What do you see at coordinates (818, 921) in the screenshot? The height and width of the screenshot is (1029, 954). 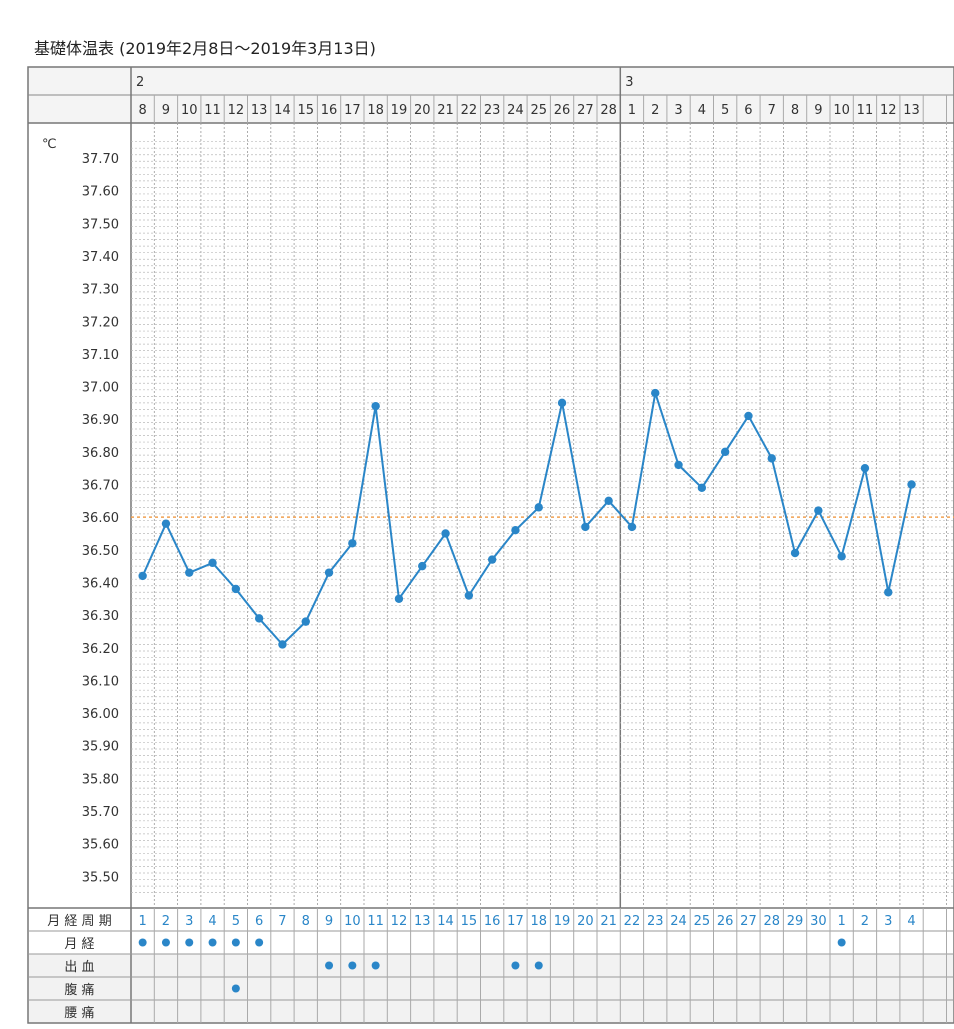 I see `cycle-day-value: 30` at bounding box center [818, 921].